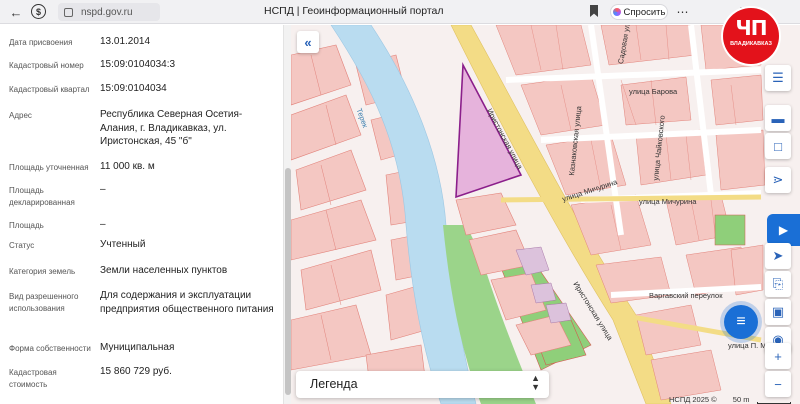 The height and width of the screenshot is (404, 800). I want to click on info-value: Муниципальная, so click(137, 347).